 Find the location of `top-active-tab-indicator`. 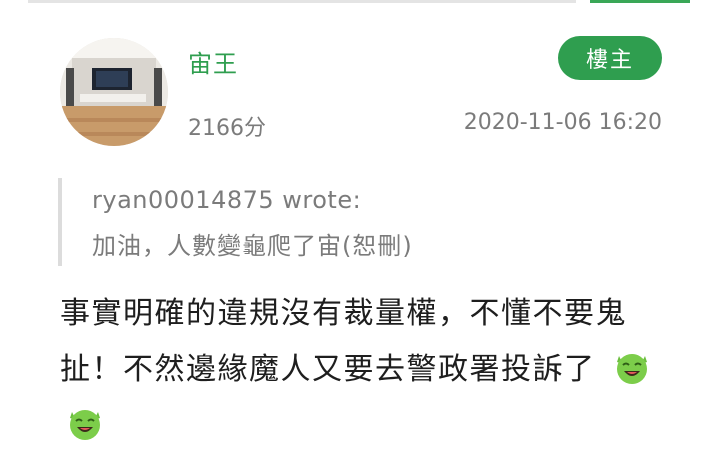

top-active-tab-indicator is located at coordinates (640, 1).